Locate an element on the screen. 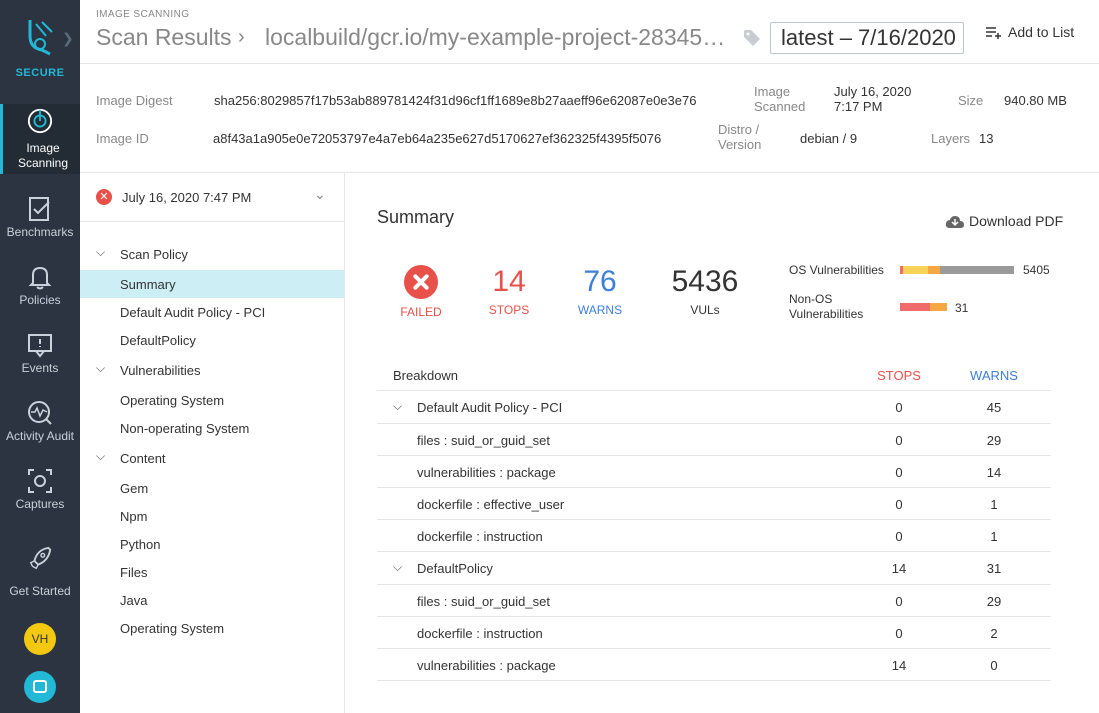 This screenshot has width=1099, height=713. nav-label: Events is located at coordinates (40, 368).